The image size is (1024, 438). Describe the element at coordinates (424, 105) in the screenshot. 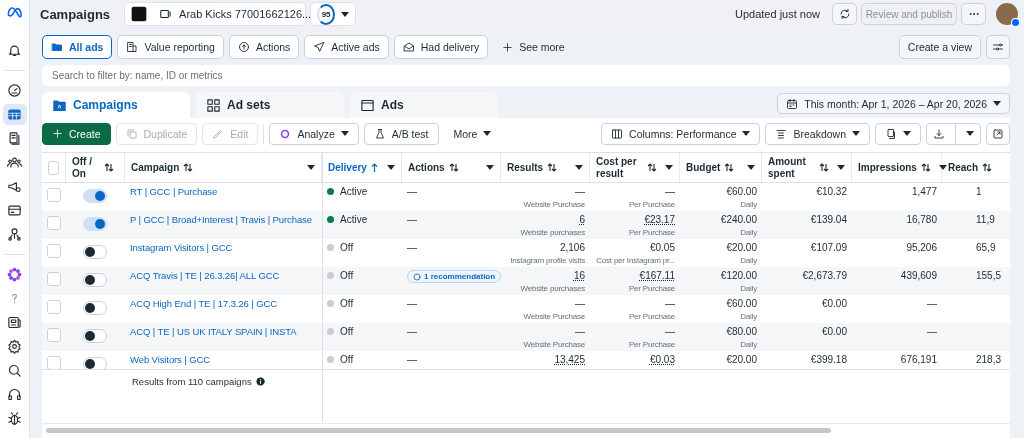

I see `tab: Ads` at that location.